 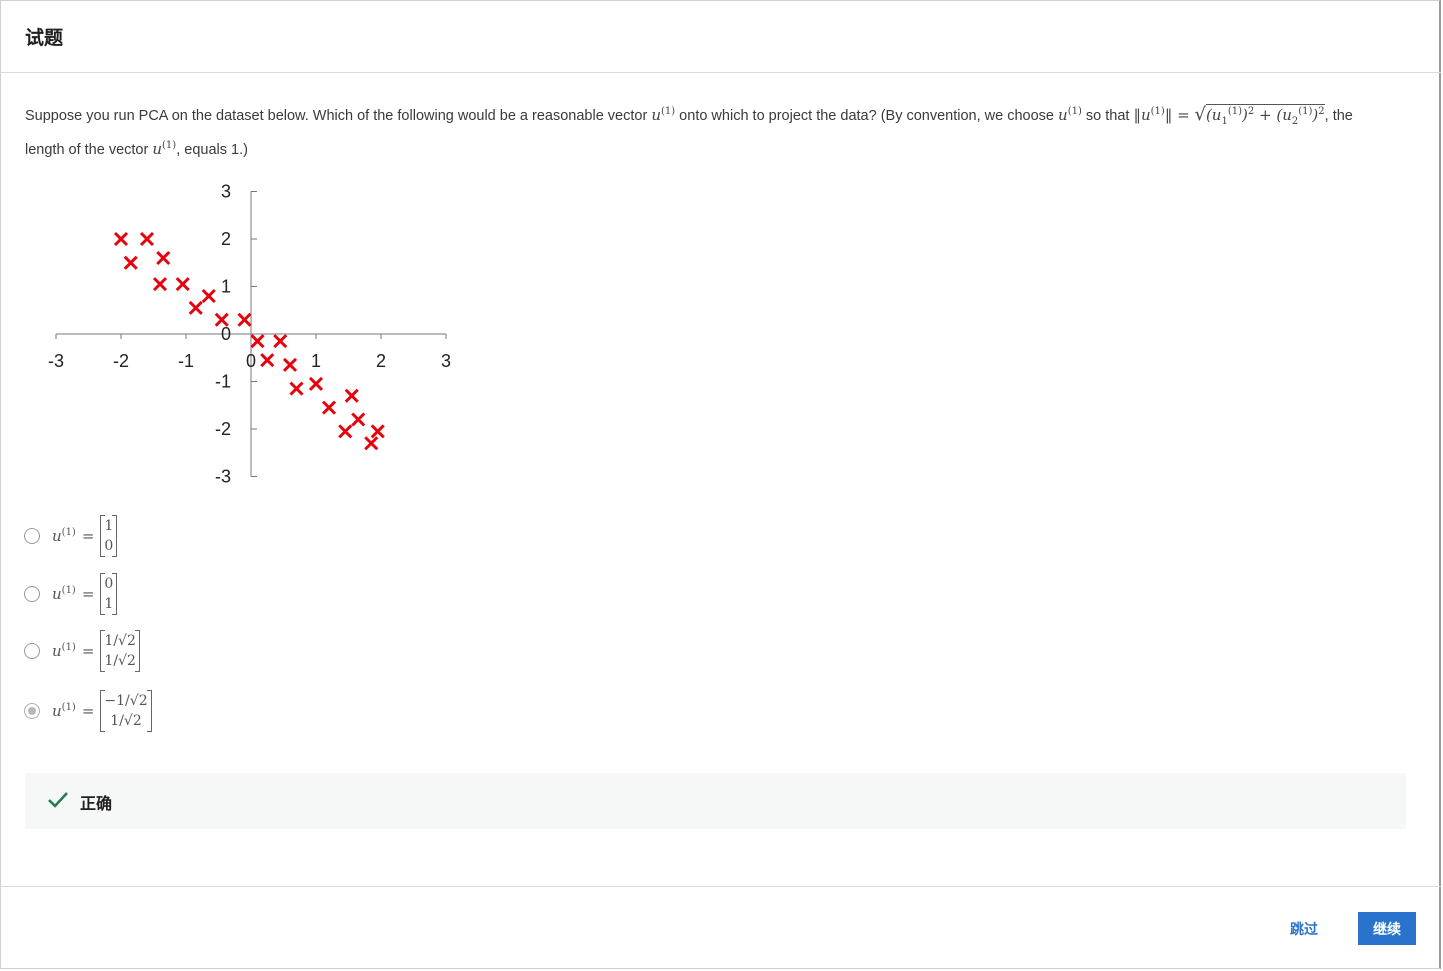 What do you see at coordinates (251, 361) in the screenshot?
I see `x-tick-label: 0` at bounding box center [251, 361].